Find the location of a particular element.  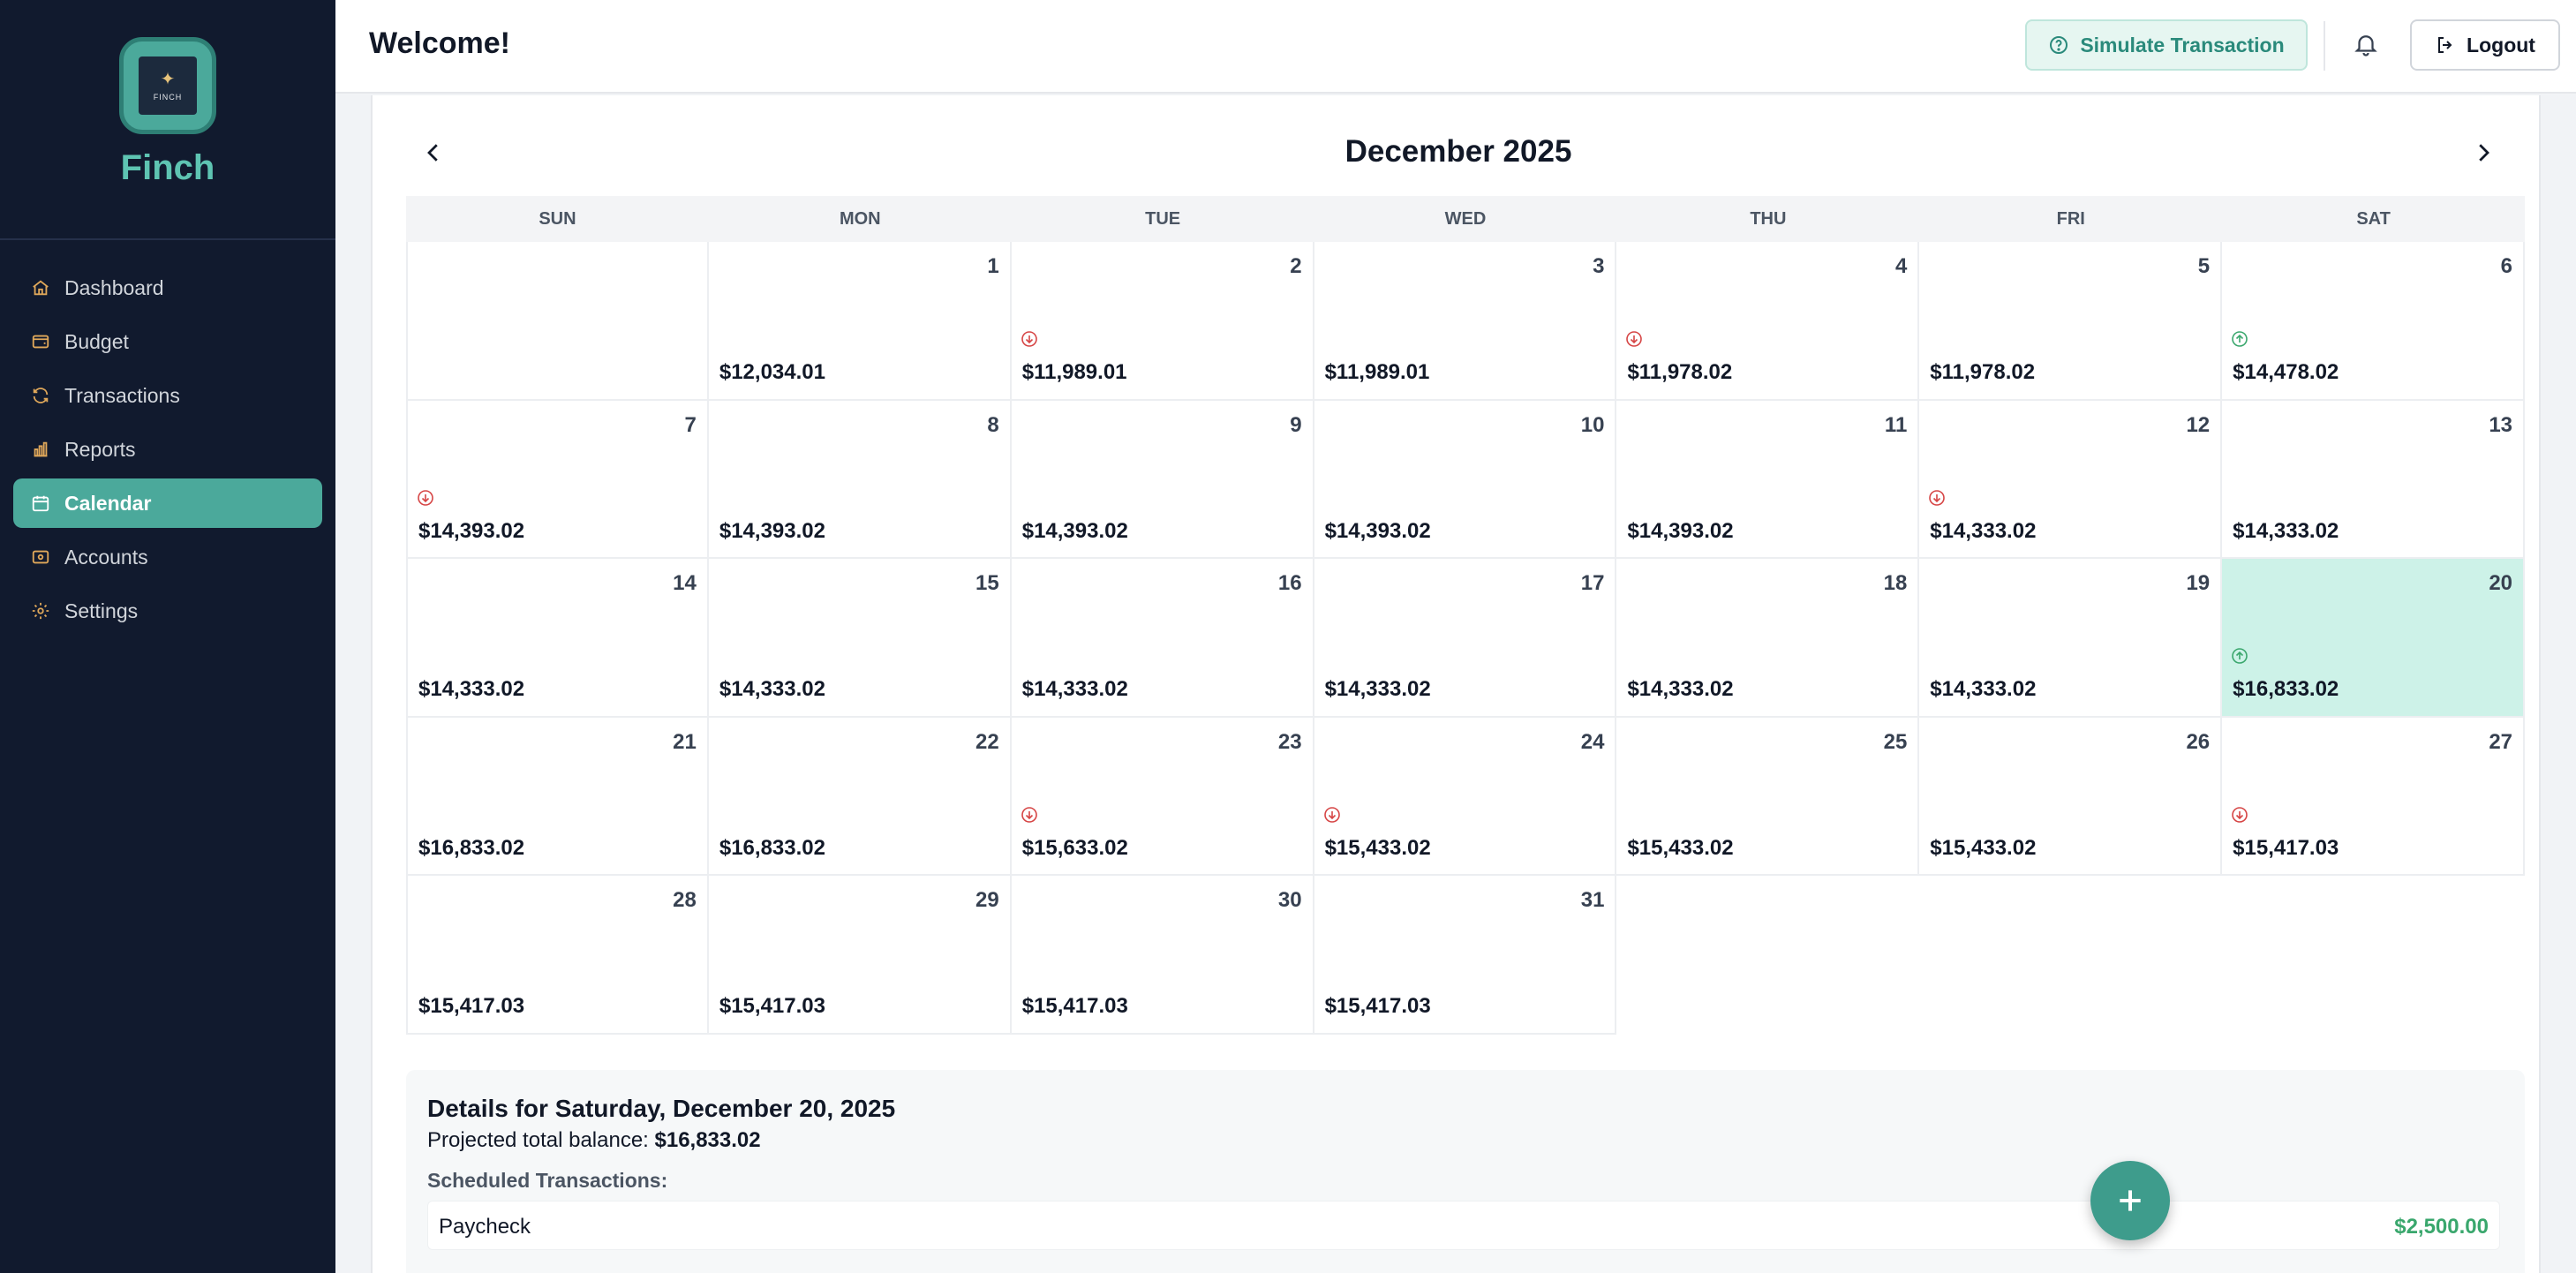

calendar-day-cell: 12 $14,333.02 is located at coordinates (2071, 479).